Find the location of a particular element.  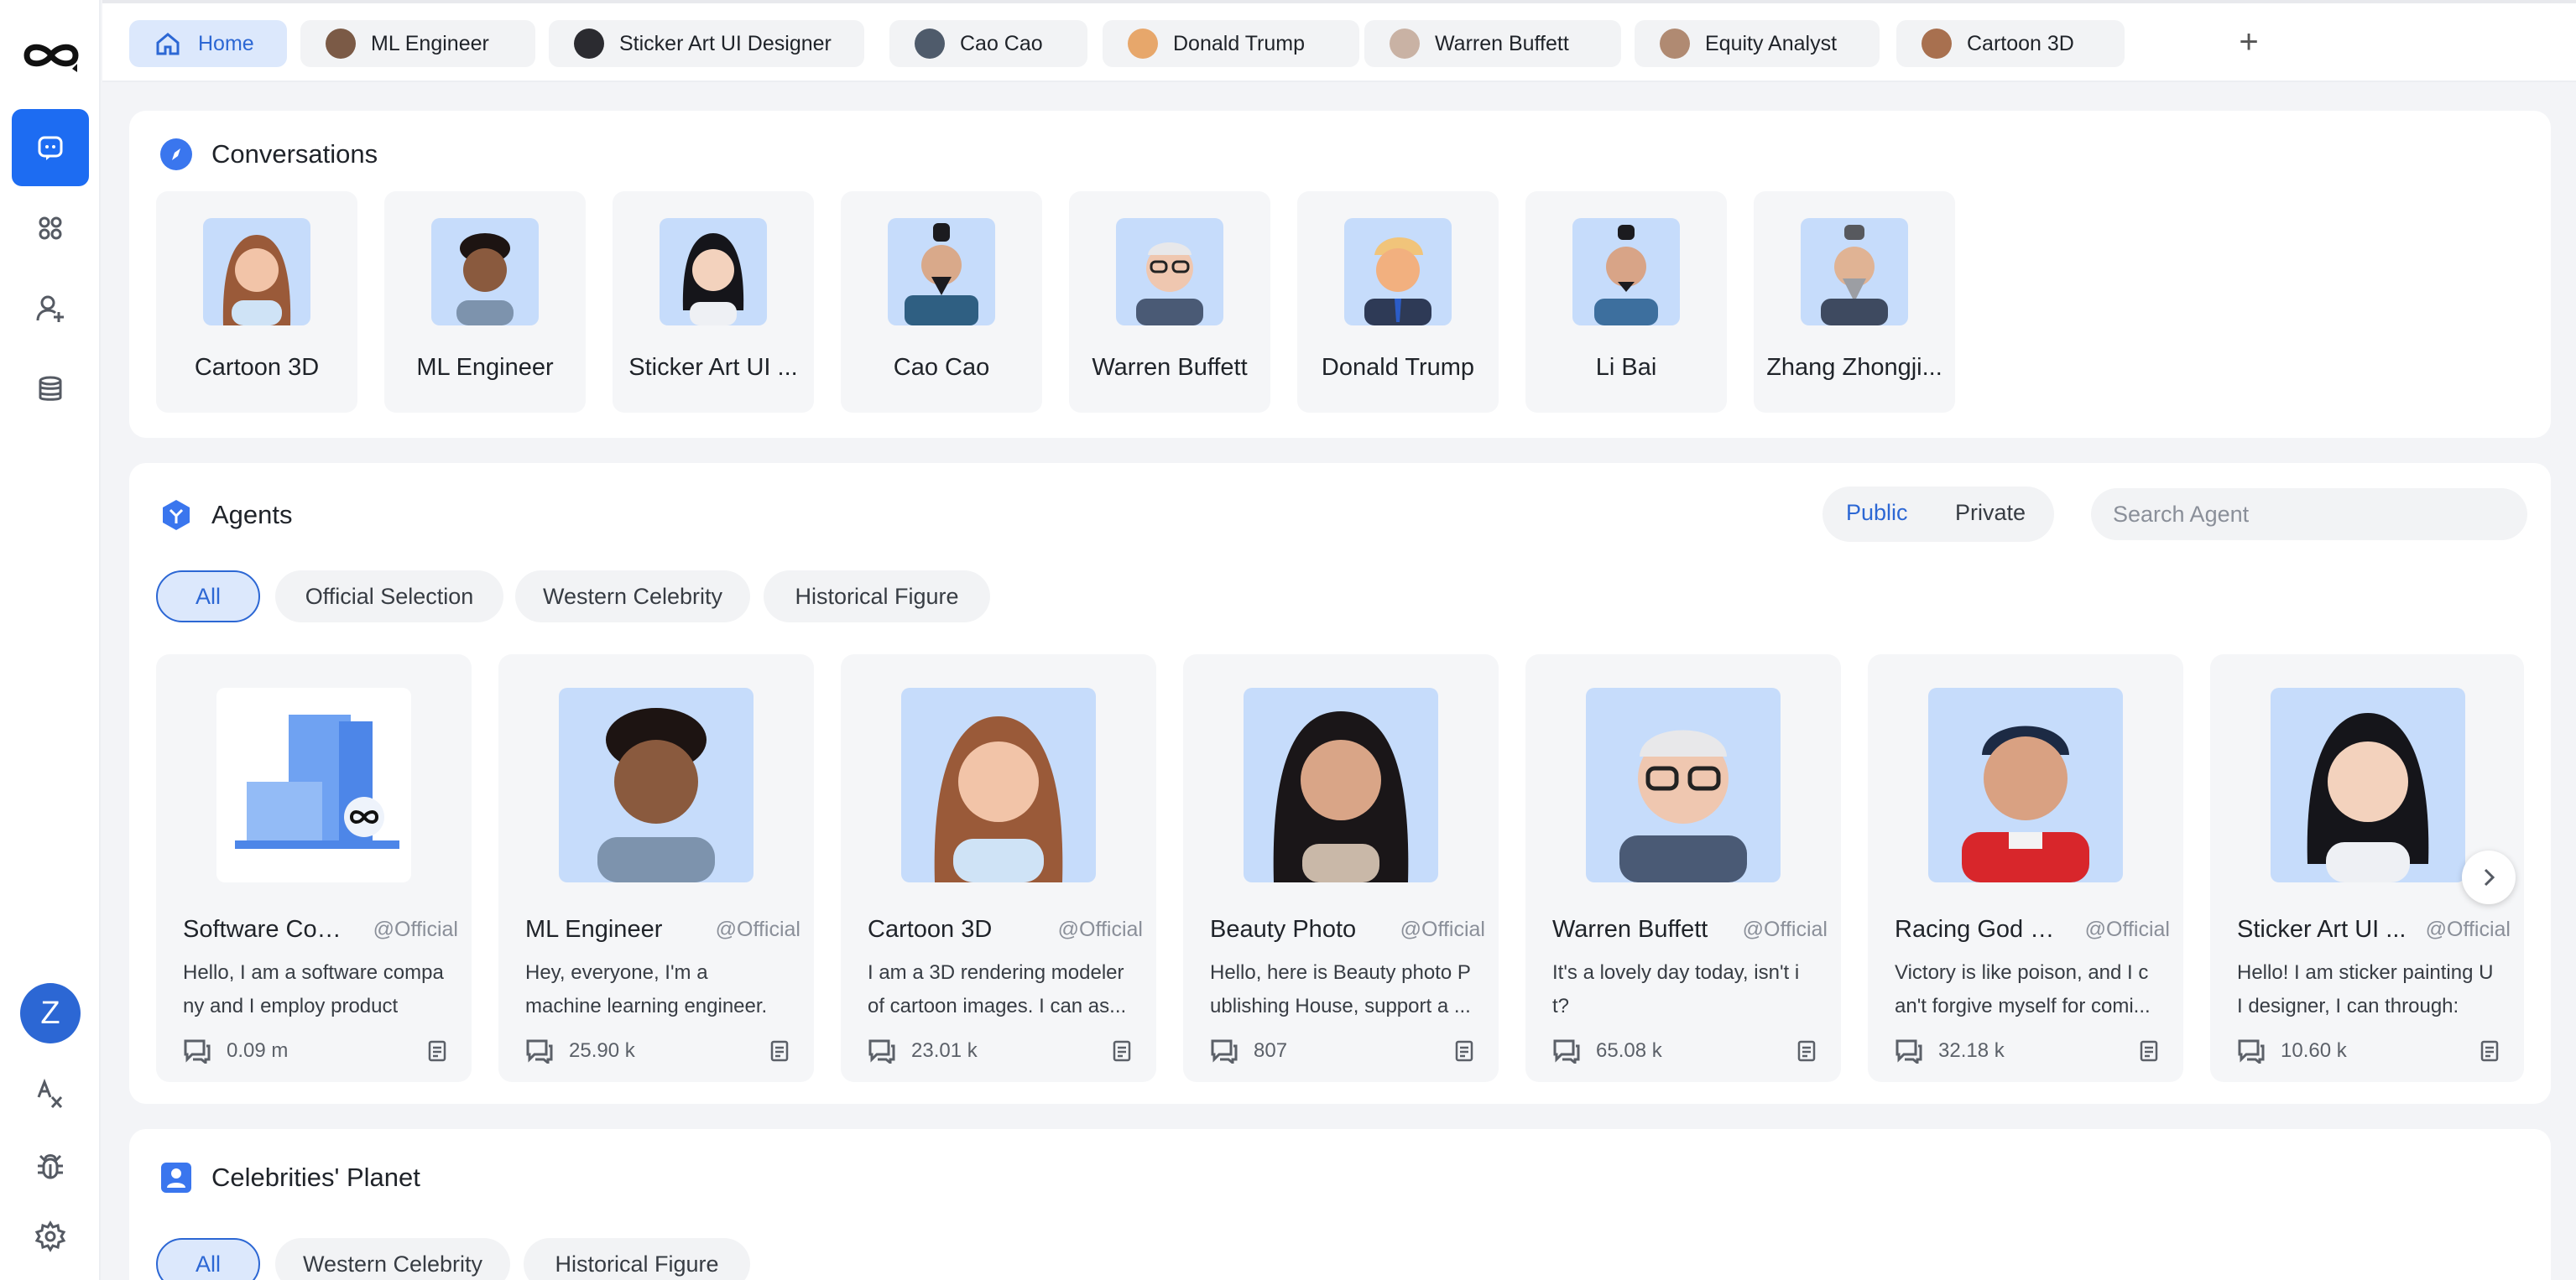

database-icon is located at coordinates (50, 388).